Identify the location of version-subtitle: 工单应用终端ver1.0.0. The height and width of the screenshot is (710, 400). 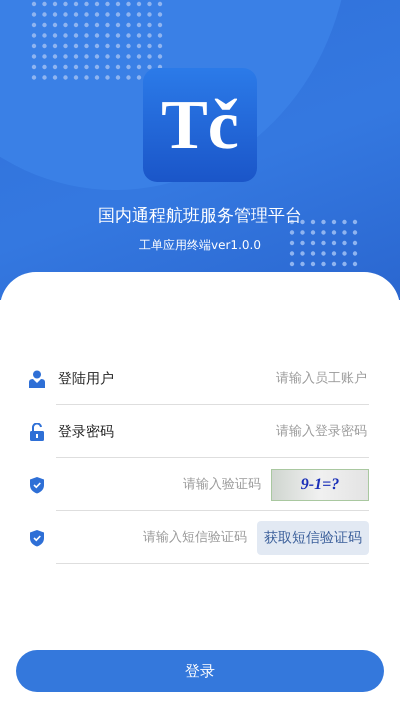
(200, 245).